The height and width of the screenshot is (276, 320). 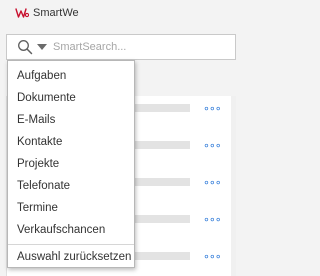 I want to click on menu-item-termine: Termine, so click(x=71, y=208).